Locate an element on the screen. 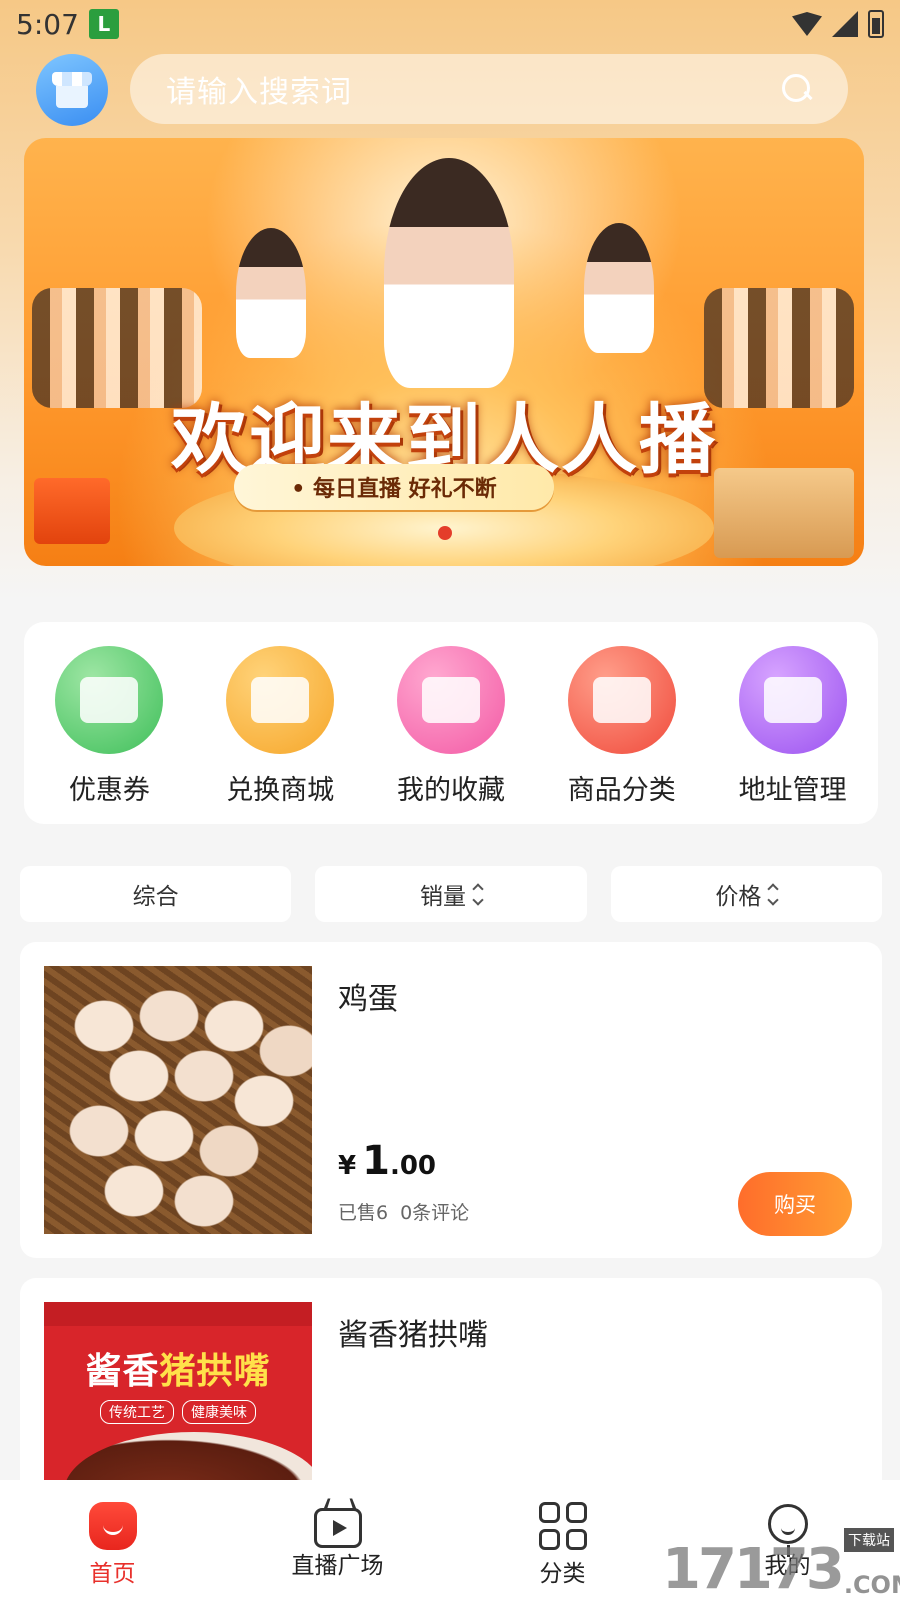 The width and height of the screenshot is (900, 1600). product-name: 鸡蛋 is located at coordinates (368, 999).